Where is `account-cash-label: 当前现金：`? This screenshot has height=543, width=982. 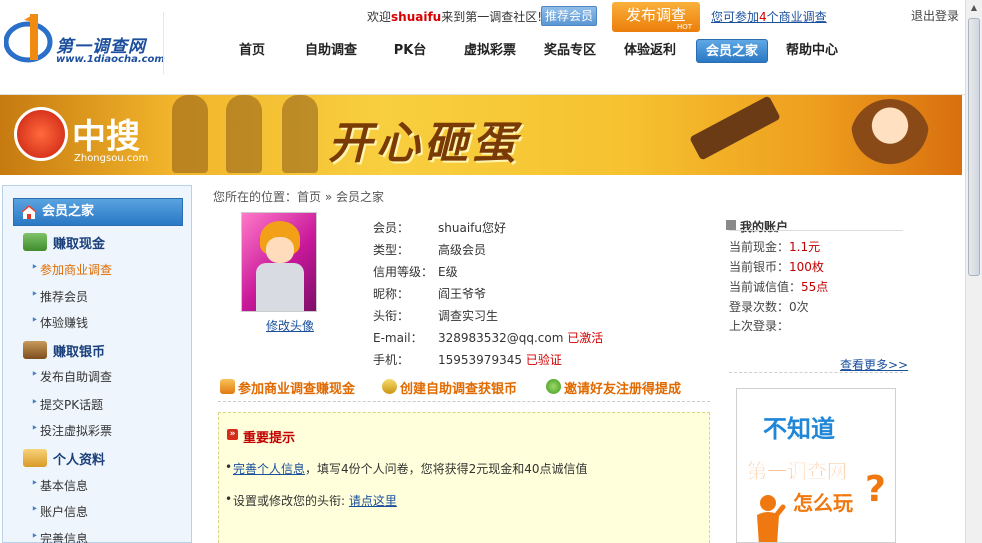
account-cash-label: 当前现金： is located at coordinates (759, 247).